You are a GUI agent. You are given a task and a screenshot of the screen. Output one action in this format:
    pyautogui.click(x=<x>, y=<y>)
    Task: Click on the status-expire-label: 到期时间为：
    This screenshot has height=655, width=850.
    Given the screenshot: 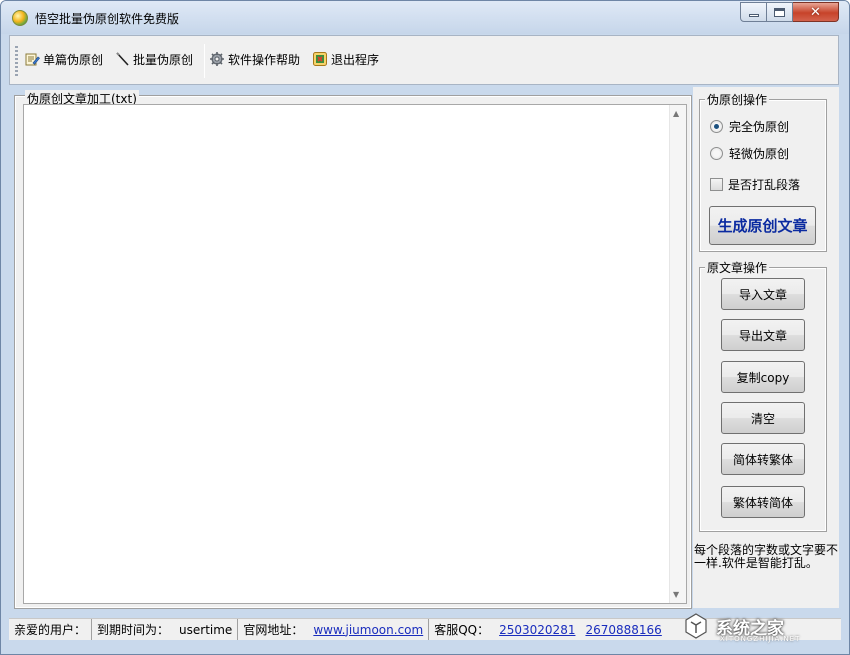 What is the action you would take?
    pyautogui.click(x=132, y=629)
    